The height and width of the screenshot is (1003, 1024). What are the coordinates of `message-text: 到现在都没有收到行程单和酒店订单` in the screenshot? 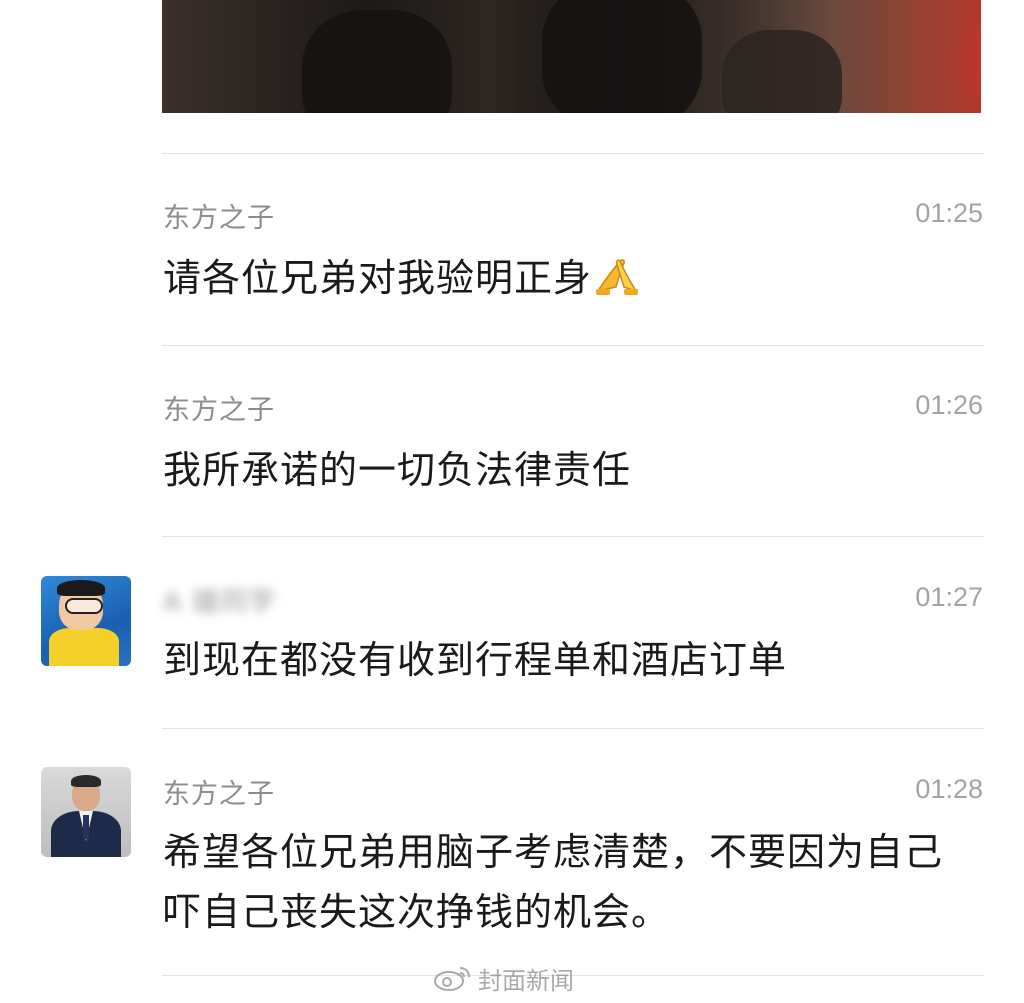 It's located at (475, 660).